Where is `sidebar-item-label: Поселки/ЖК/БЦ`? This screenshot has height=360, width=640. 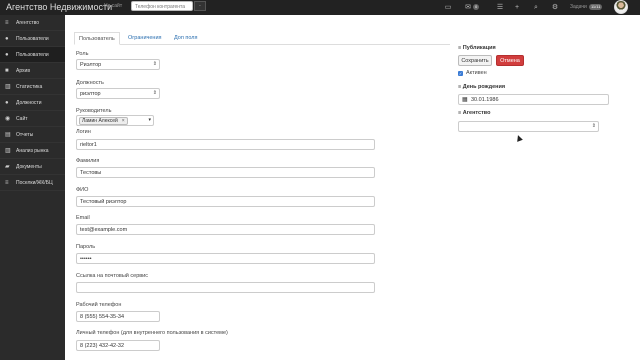
sidebar-item-label: Поселки/ЖК/БЦ is located at coordinates (34, 183).